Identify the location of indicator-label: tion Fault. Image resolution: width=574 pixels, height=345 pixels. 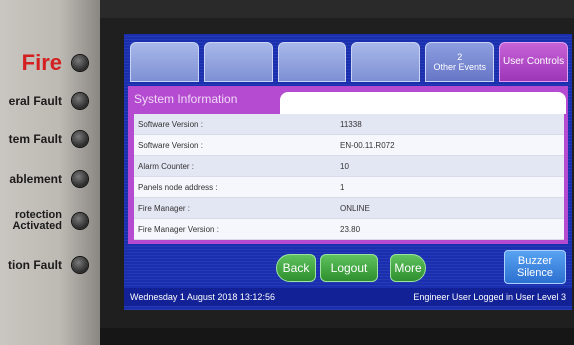
(35, 265).